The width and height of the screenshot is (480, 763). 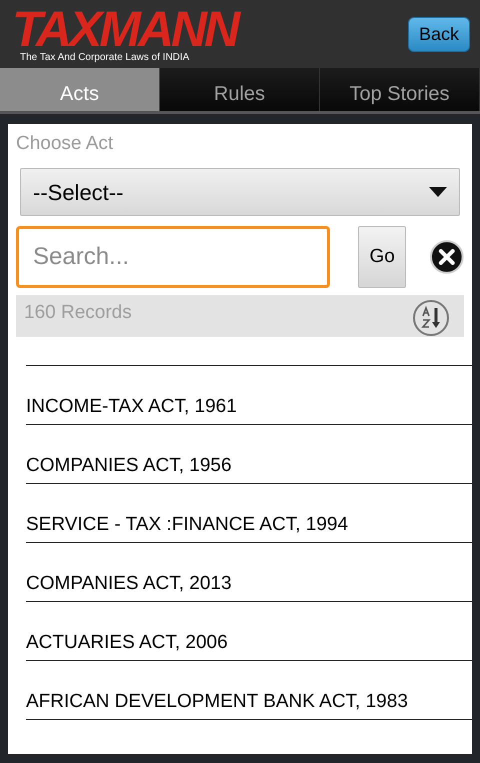 I want to click on go-button: Go, so click(x=382, y=257).